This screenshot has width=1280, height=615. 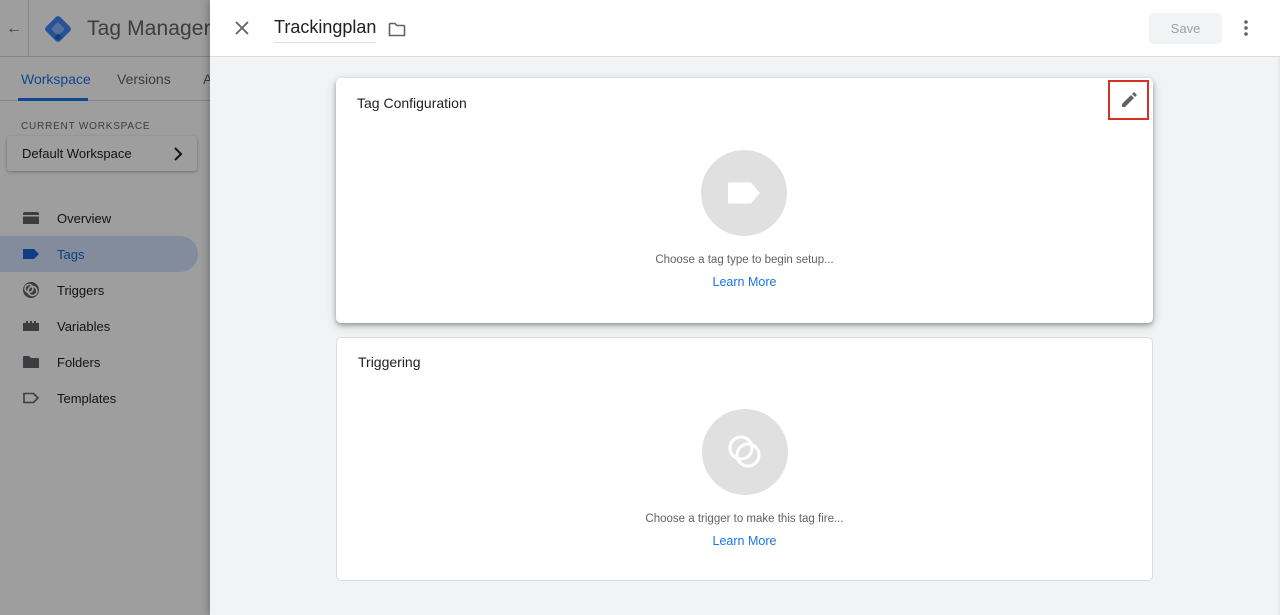 I want to click on card-title: Triggering, so click(x=389, y=362).